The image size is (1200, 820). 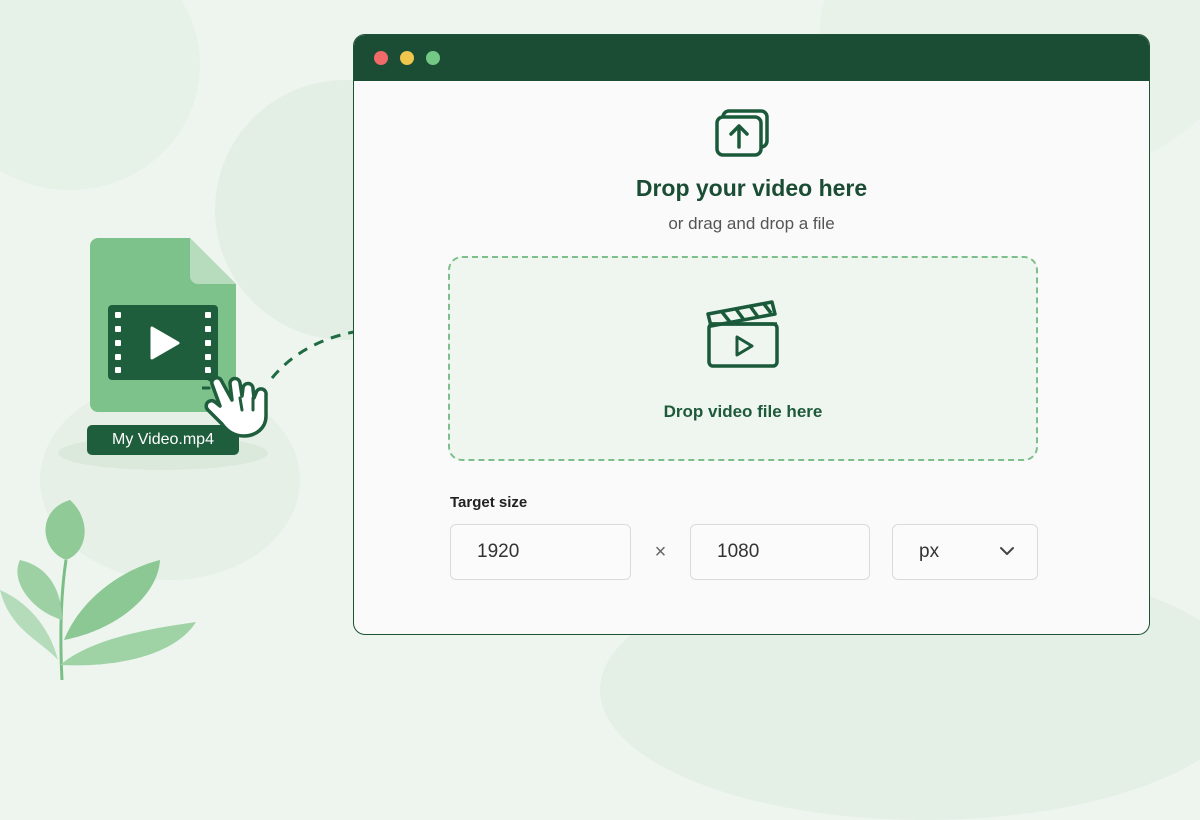 What do you see at coordinates (751, 223) in the screenshot?
I see `upload-subtitle: or drag and drop a file` at bounding box center [751, 223].